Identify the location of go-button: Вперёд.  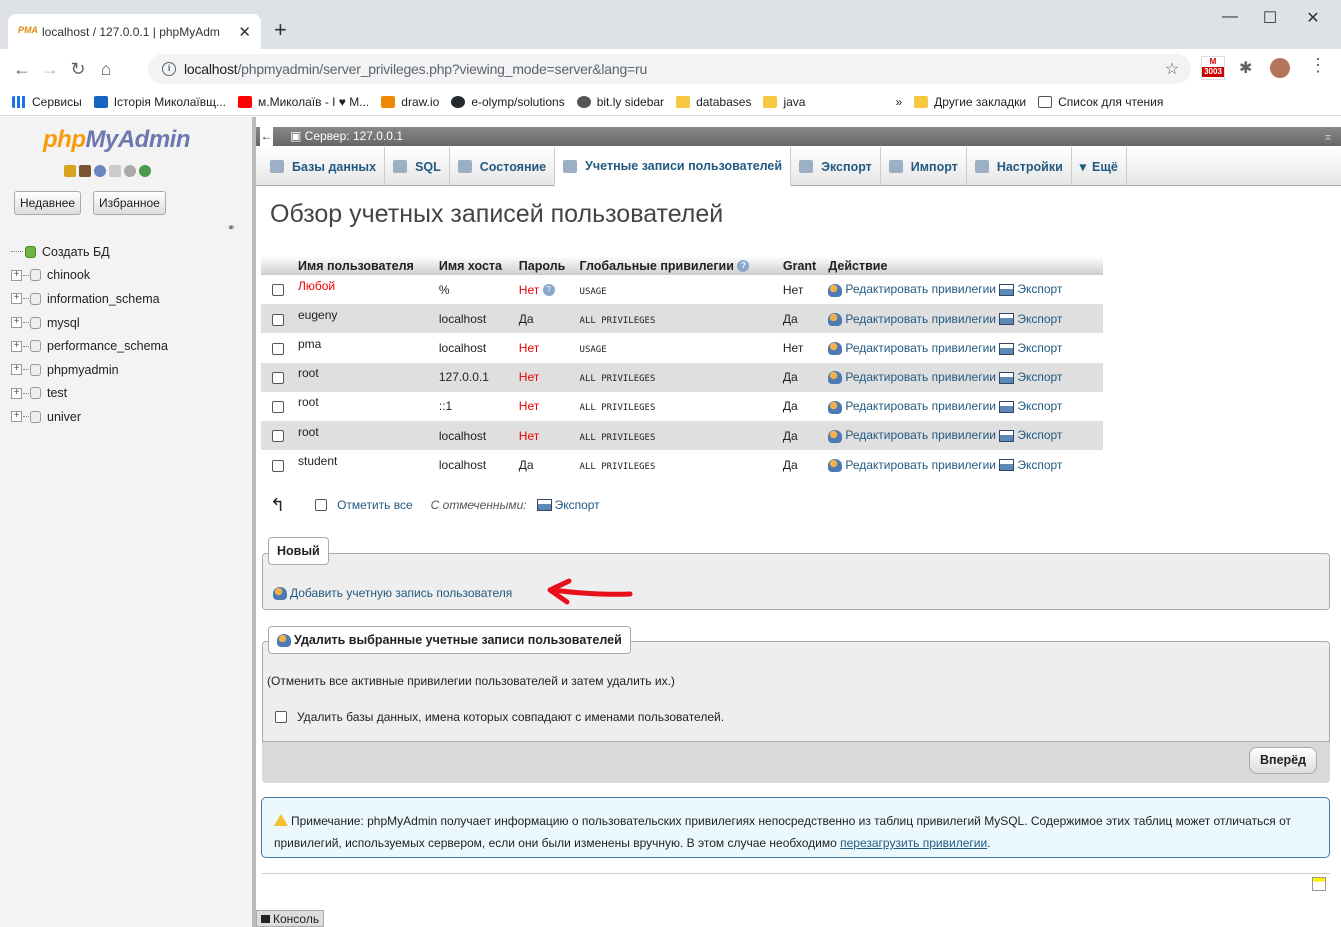
(1283, 760).